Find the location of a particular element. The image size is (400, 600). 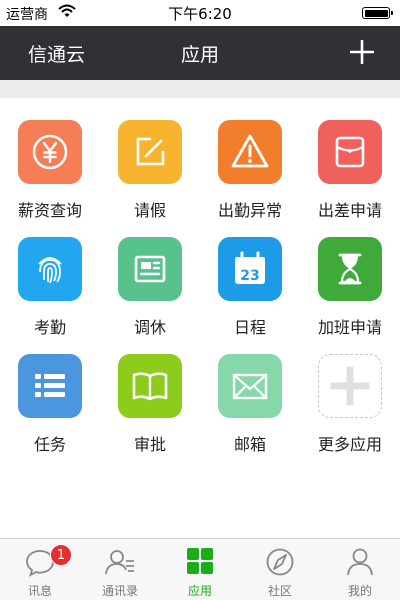

fingerprint-icon is located at coordinates (50, 270).